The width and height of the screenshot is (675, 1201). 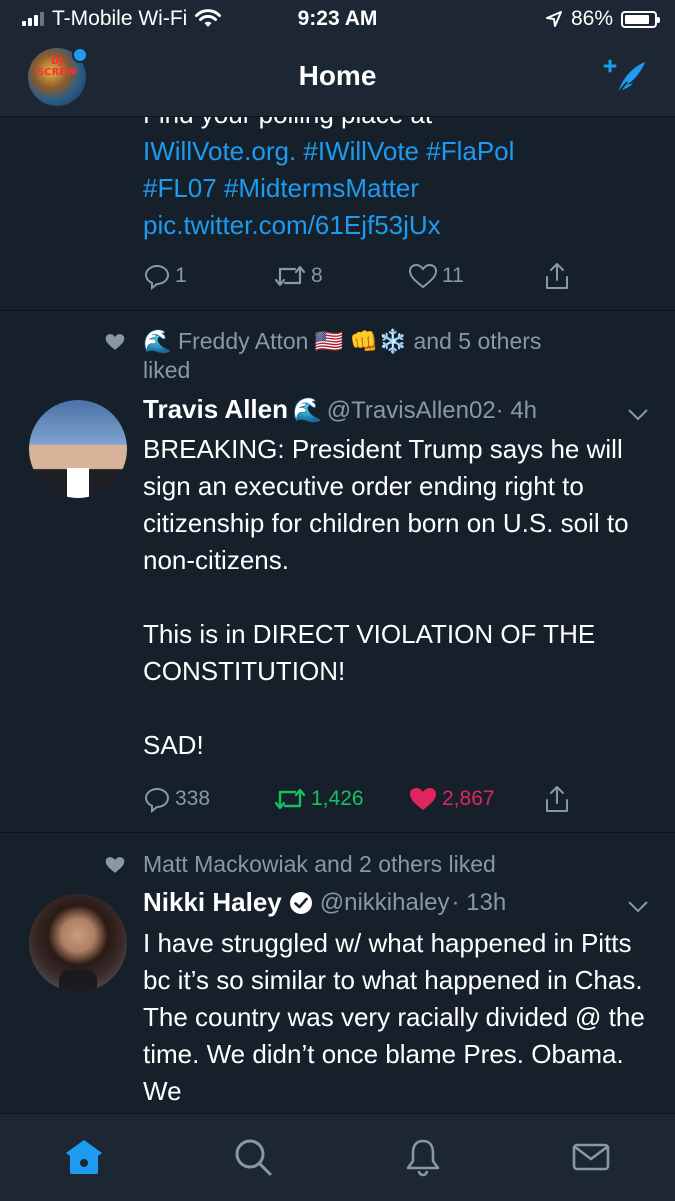 What do you see at coordinates (625, 77) in the screenshot?
I see `compose-feather-icon` at bounding box center [625, 77].